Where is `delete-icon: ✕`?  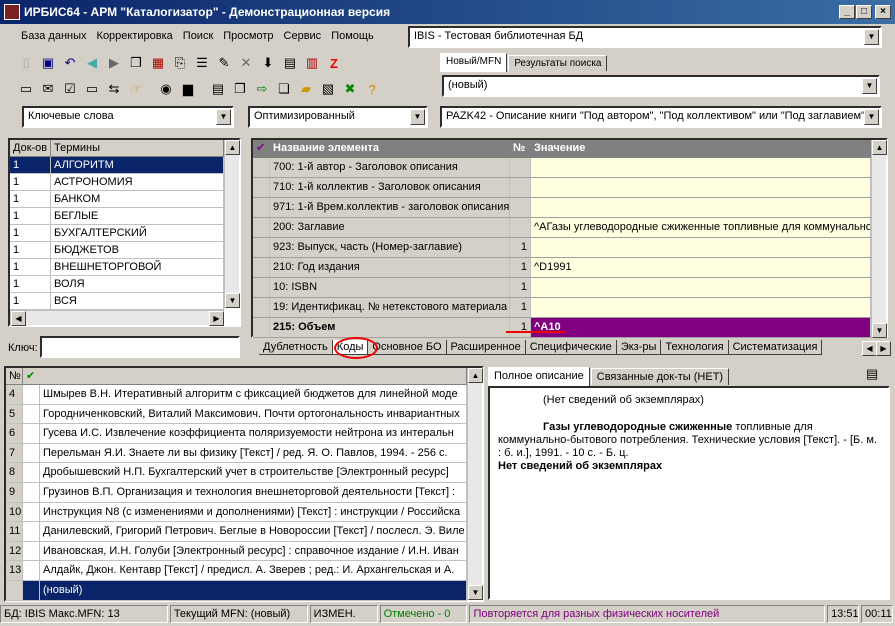
delete-icon: ✕ is located at coordinates (246, 63).